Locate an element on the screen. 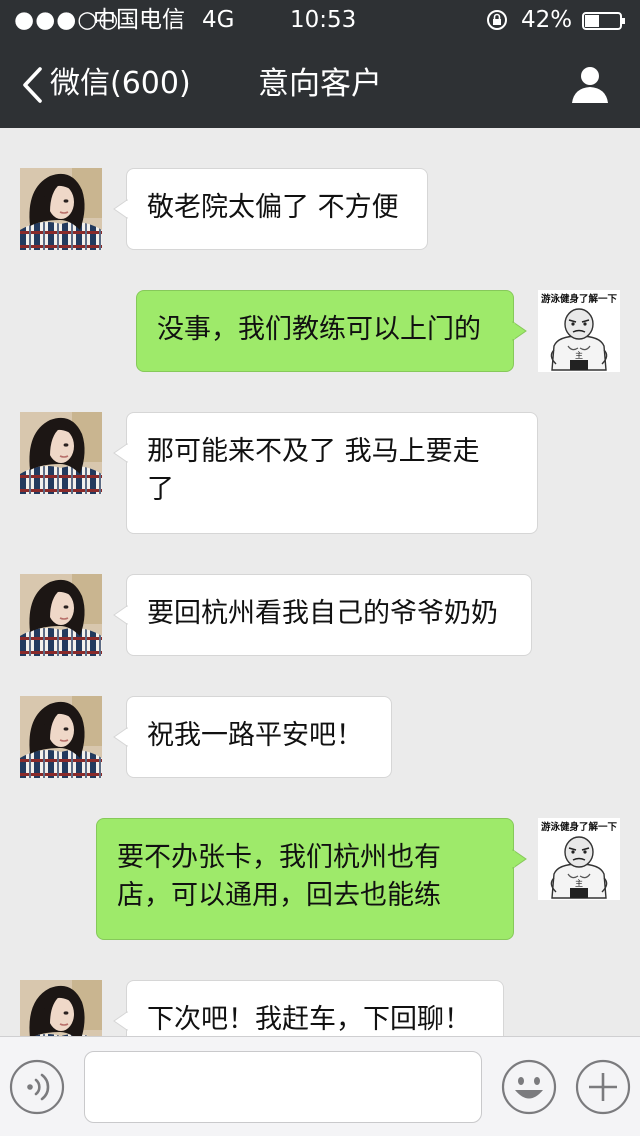  status-bar: ●●●○○ 中国电信 4G 10:53 42% is located at coordinates (320, 20).